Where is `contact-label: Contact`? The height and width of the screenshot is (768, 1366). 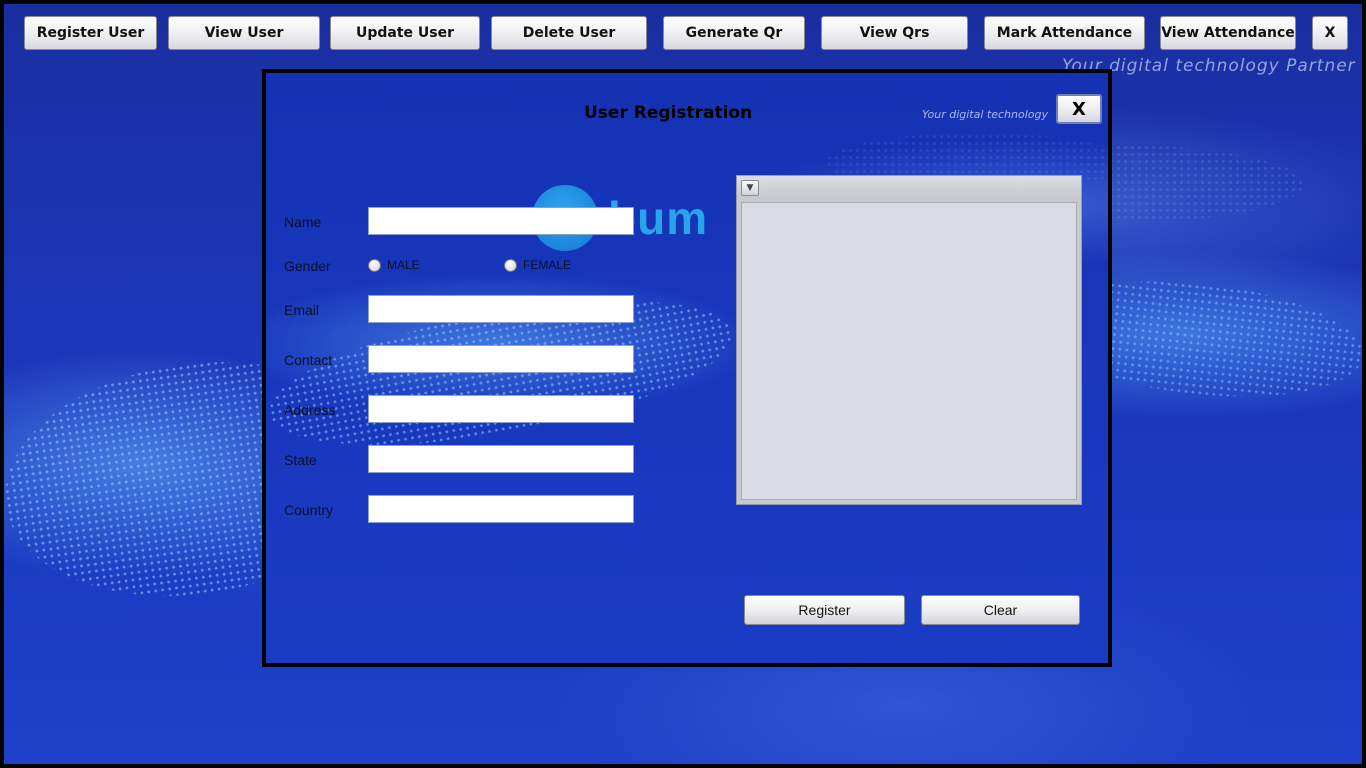 contact-label: Contact is located at coordinates (308, 360).